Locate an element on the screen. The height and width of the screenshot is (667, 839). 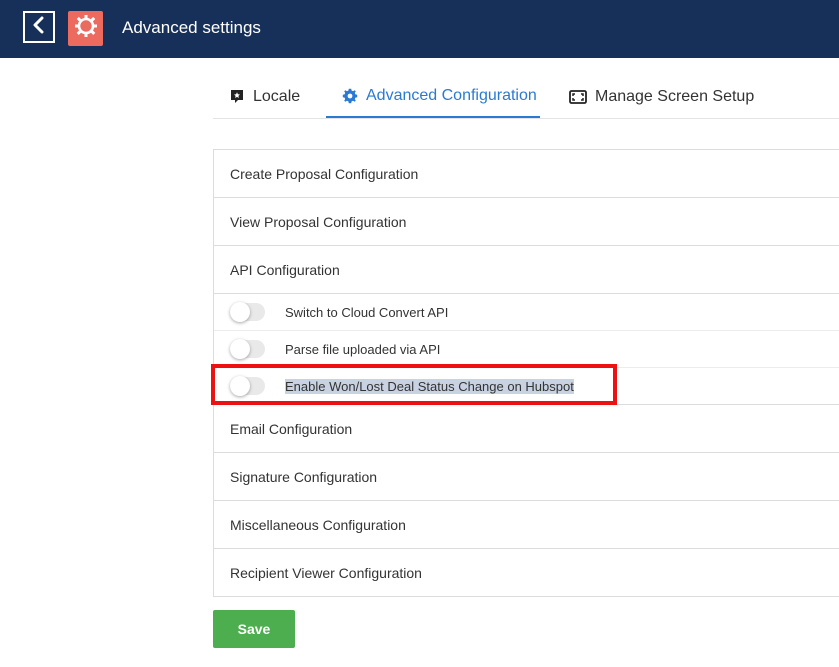
tab-manage-screen-setup: Manage Screen Setup is located at coordinates (661, 97).